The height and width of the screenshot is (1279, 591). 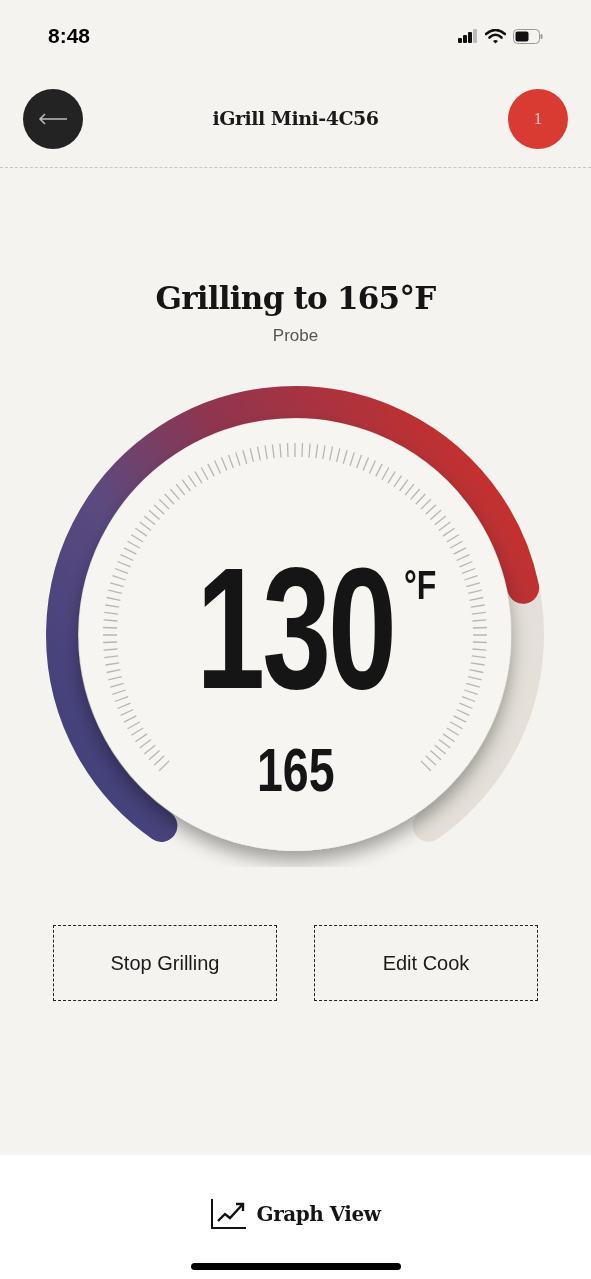 What do you see at coordinates (295, 298) in the screenshot?
I see `cook-title: Grilling to 165°F` at bounding box center [295, 298].